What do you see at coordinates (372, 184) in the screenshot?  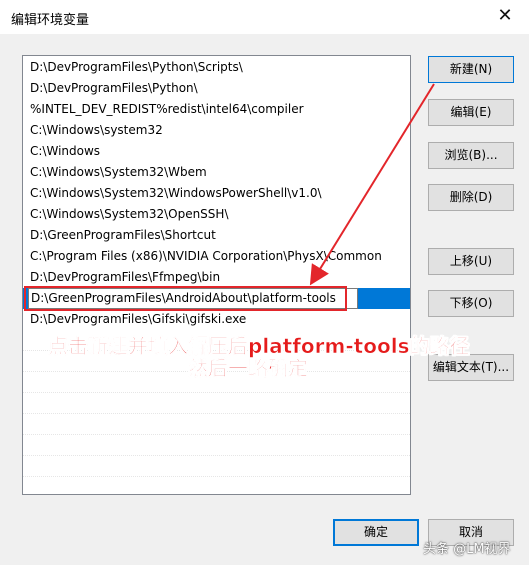 I see `arrow-icon` at bounding box center [372, 184].